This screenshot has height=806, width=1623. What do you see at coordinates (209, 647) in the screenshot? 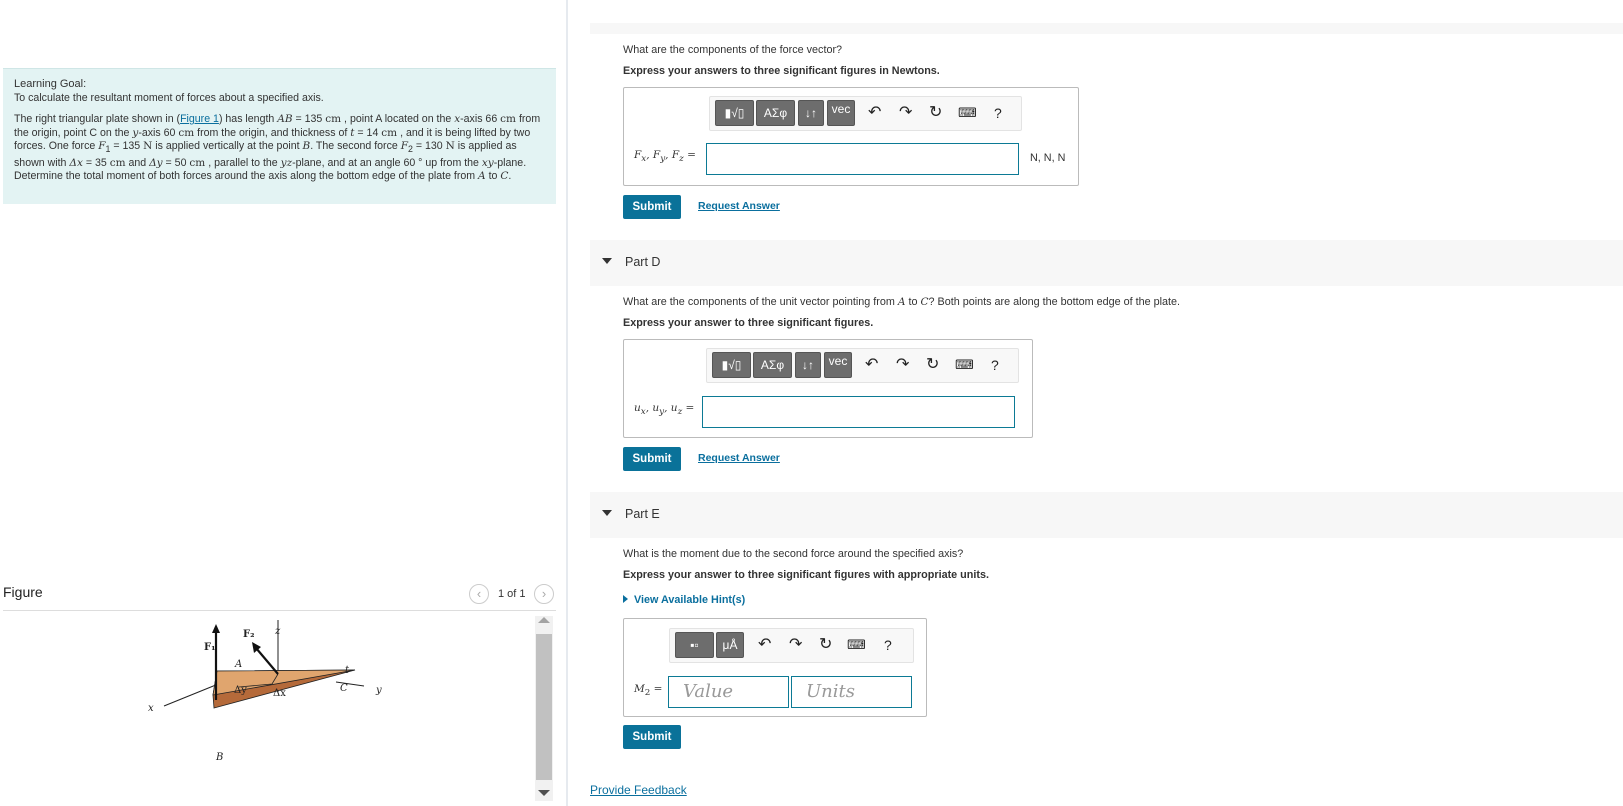
I see `f1-label: F₁` at bounding box center [209, 647].